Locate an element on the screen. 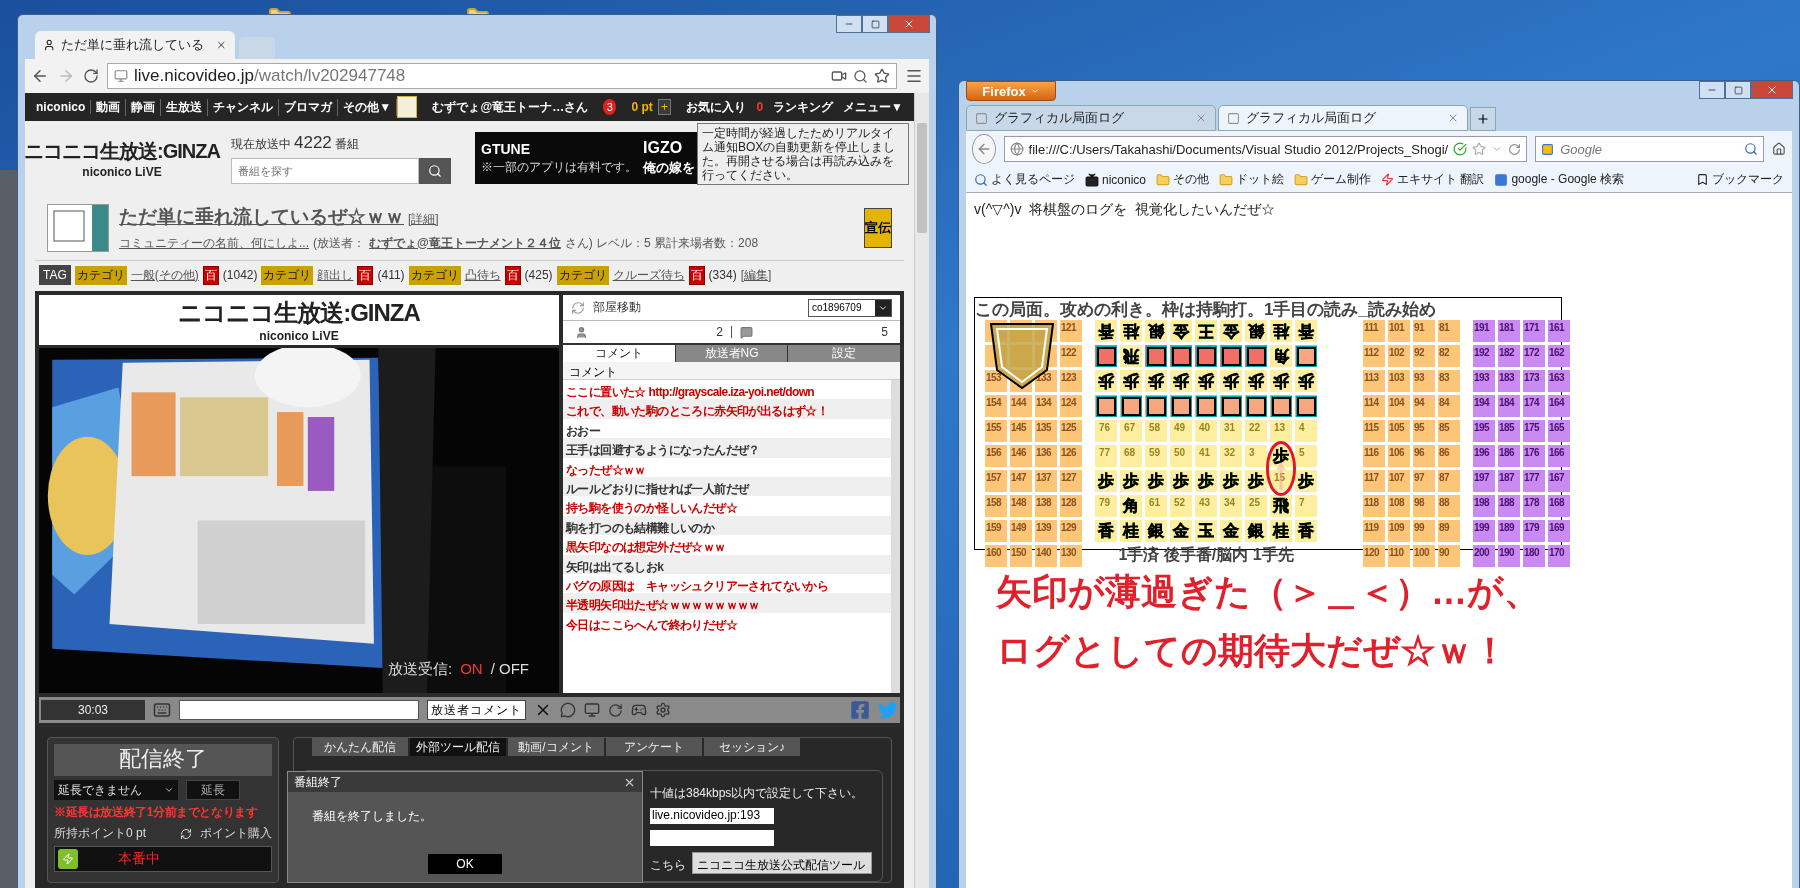 The image size is (1800, 888). reception-on: ON is located at coordinates (471, 669).